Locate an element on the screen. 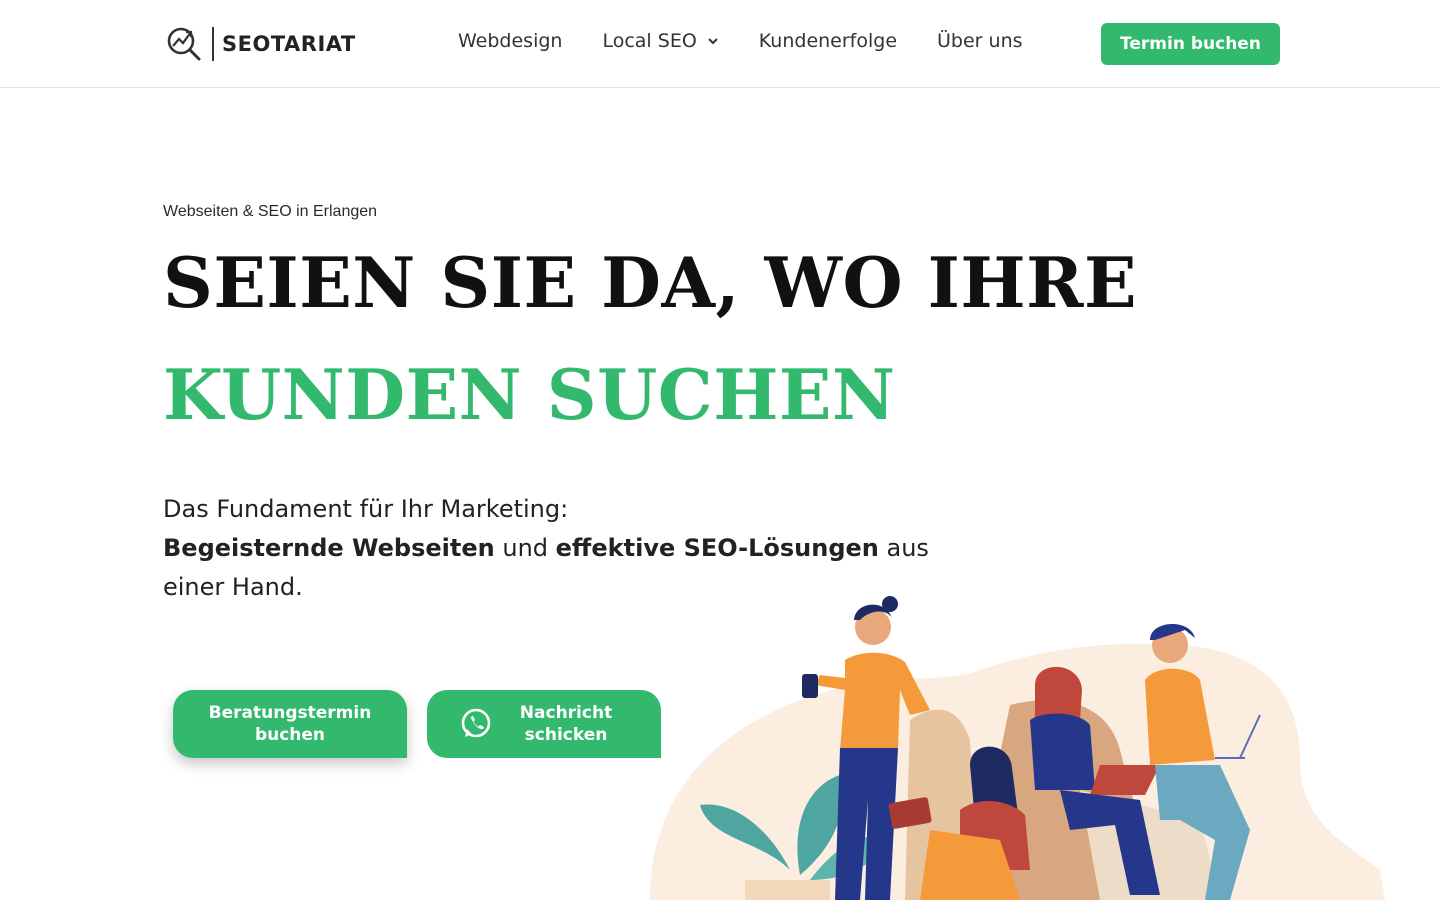  logo-divider is located at coordinates (213, 44).